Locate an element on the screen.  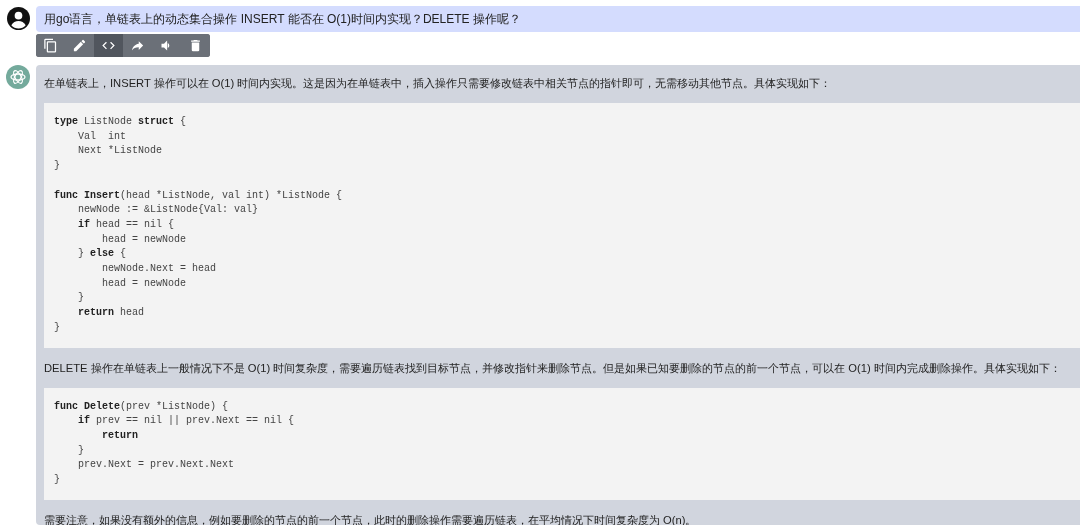
code-line: newNode := &ListNode{Val: val} is located at coordinates (168, 210).